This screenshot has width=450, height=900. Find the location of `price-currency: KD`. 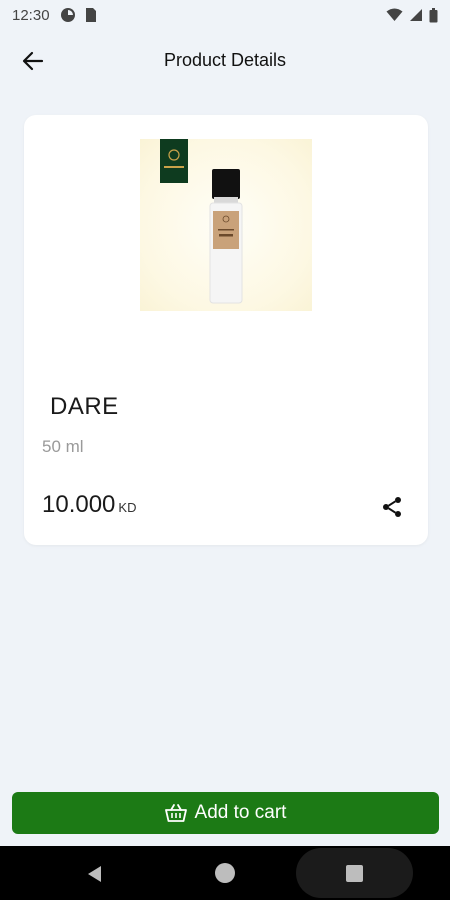

price-currency: KD is located at coordinates (127, 507).